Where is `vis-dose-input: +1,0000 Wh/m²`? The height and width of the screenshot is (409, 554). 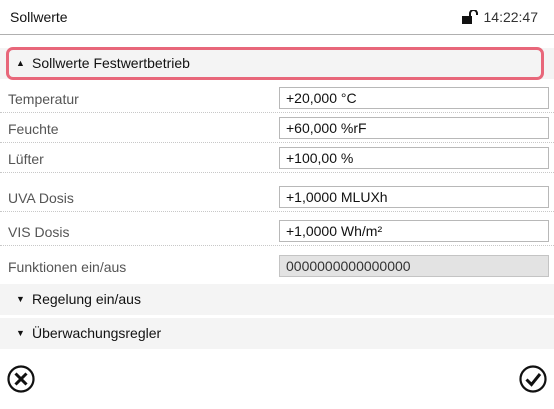
vis-dose-input: +1,0000 Wh/m² is located at coordinates (414, 231).